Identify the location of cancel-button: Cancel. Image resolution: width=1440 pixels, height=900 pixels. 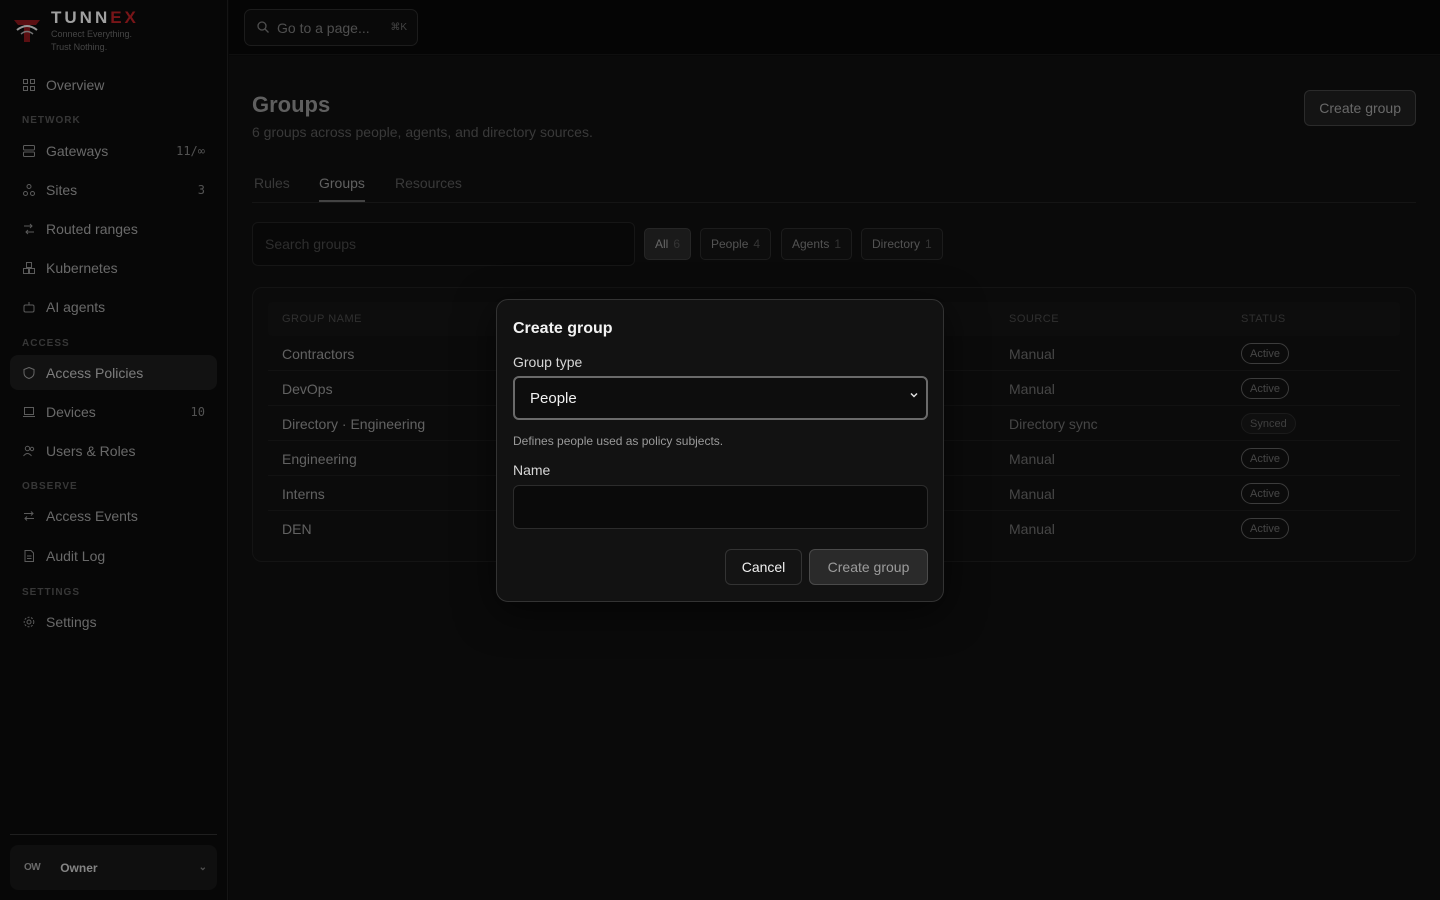
(763, 567).